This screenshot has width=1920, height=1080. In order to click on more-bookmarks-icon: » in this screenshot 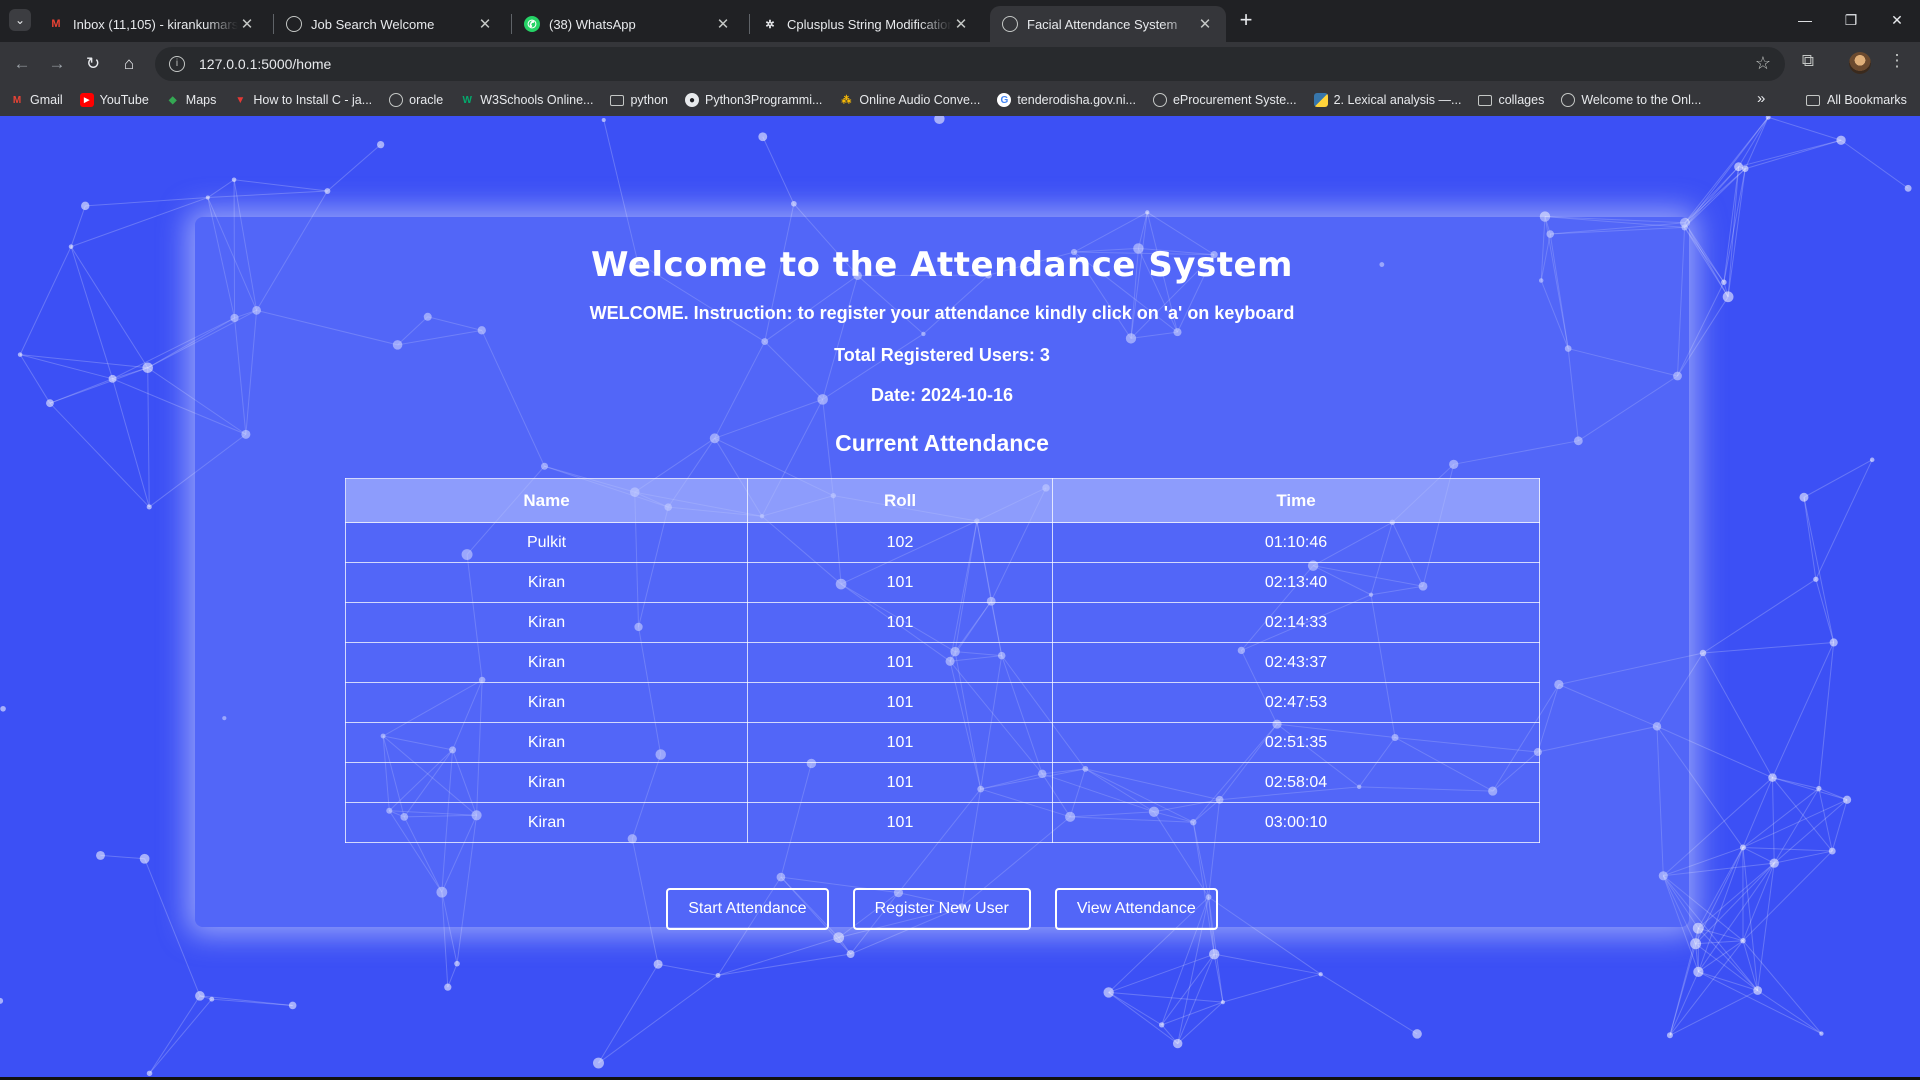, I will do `click(1761, 98)`.